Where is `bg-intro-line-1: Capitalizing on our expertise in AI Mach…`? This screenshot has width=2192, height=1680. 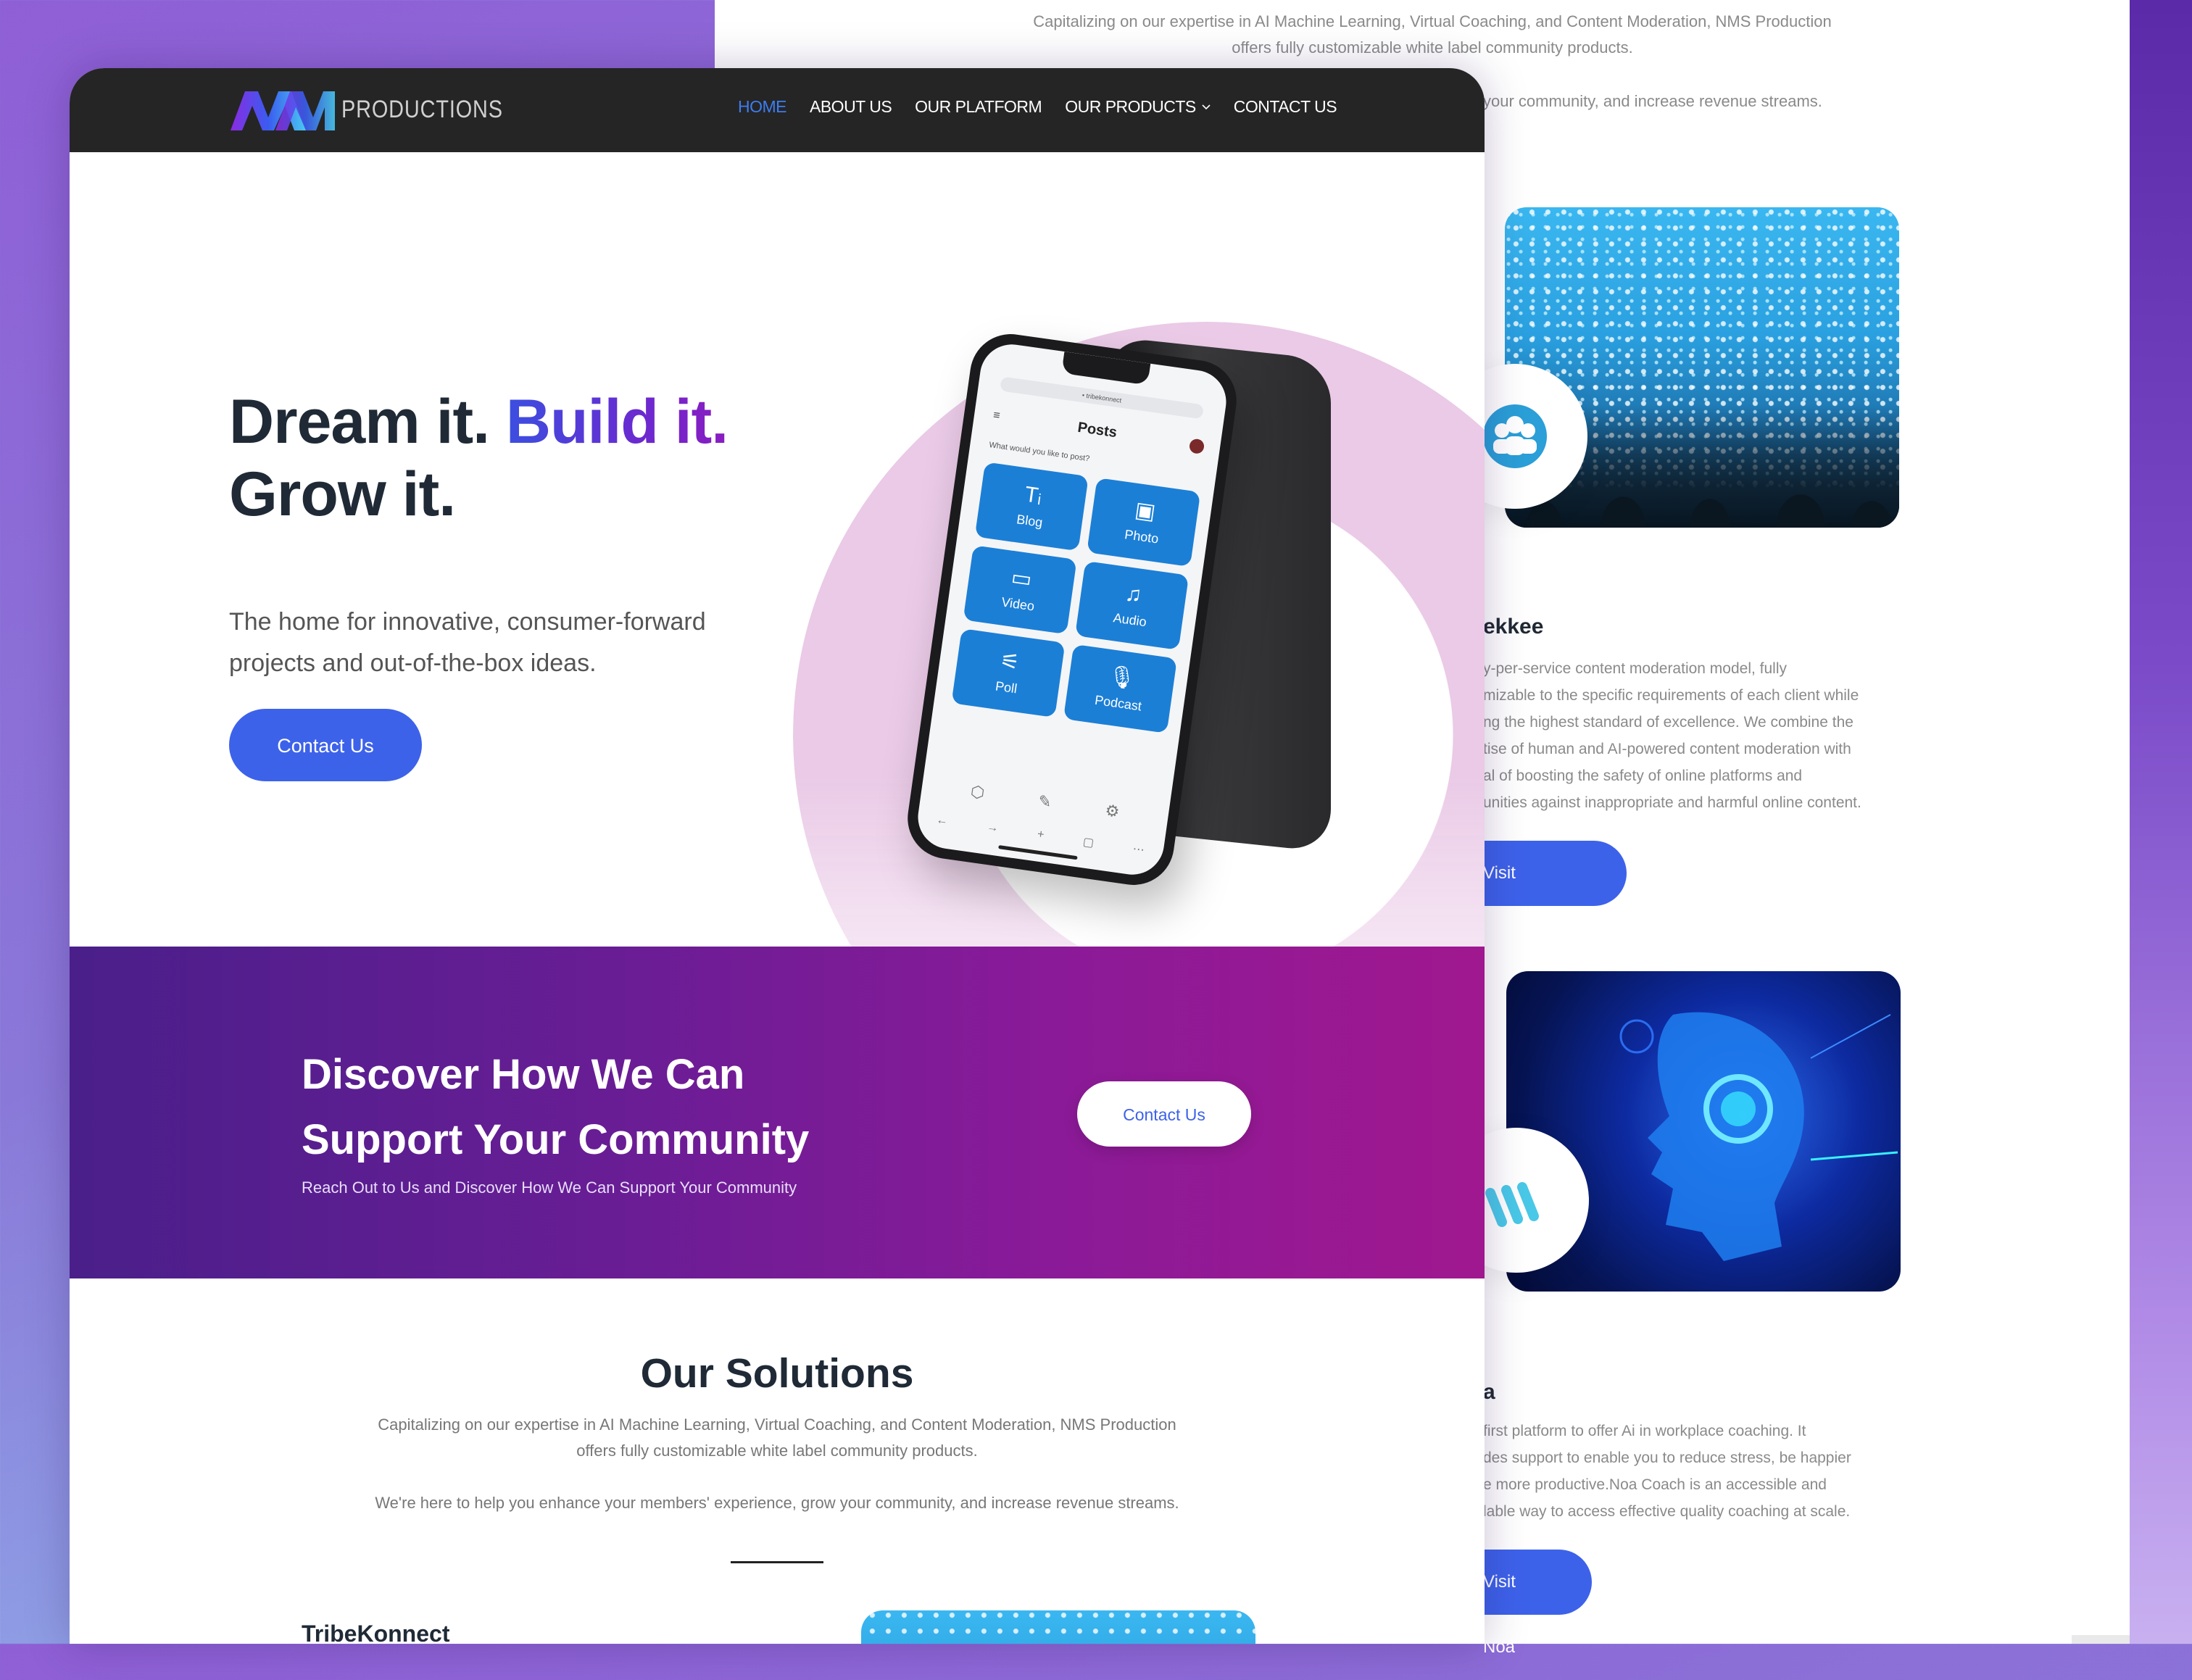 bg-intro-line-1: Capitalizing on our expertise in AI Mach… is located at coordinates (1432, 21).